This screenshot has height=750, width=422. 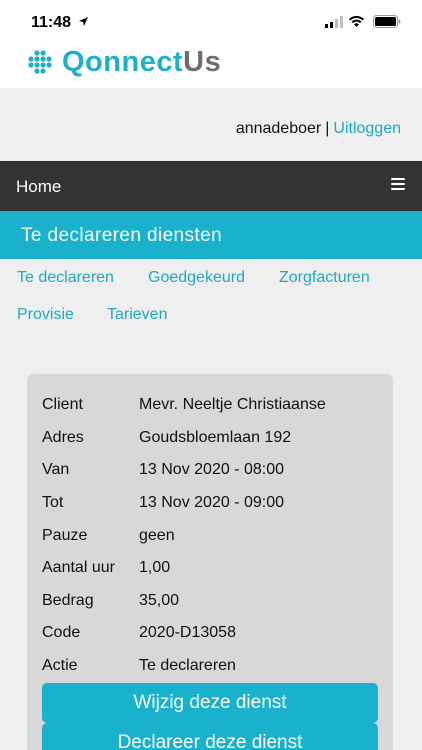 What do you see at coordinates (63, 437) in the screenshot?
I see `detail-label: Adres` at bounding box center [63, 437].